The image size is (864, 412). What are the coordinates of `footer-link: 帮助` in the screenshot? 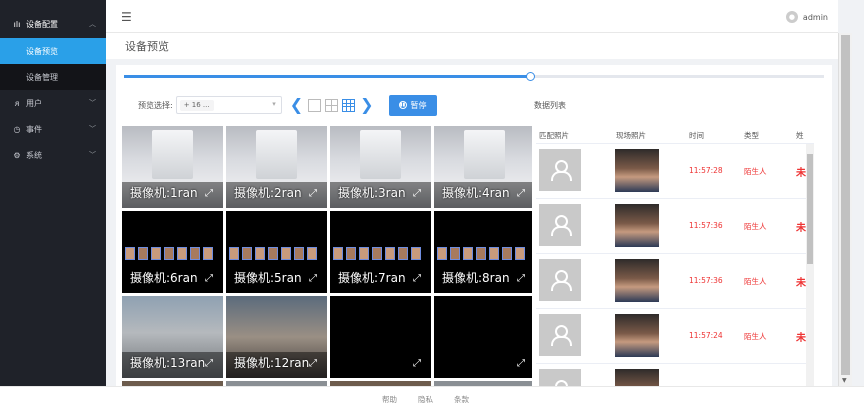 It's located at (389, 399).